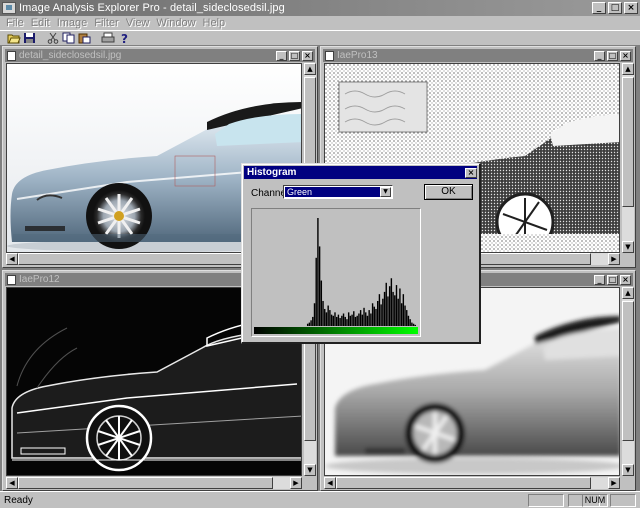 The image size is (640, 508). I want to click on help-icon: ?, so click(123, 38).